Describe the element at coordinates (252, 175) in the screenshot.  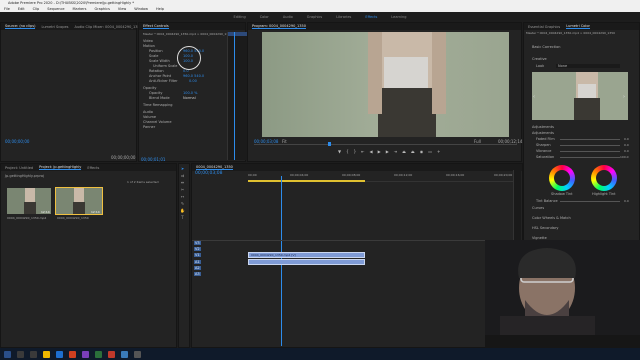
I see `ruler-tick: 00;00` at that location.